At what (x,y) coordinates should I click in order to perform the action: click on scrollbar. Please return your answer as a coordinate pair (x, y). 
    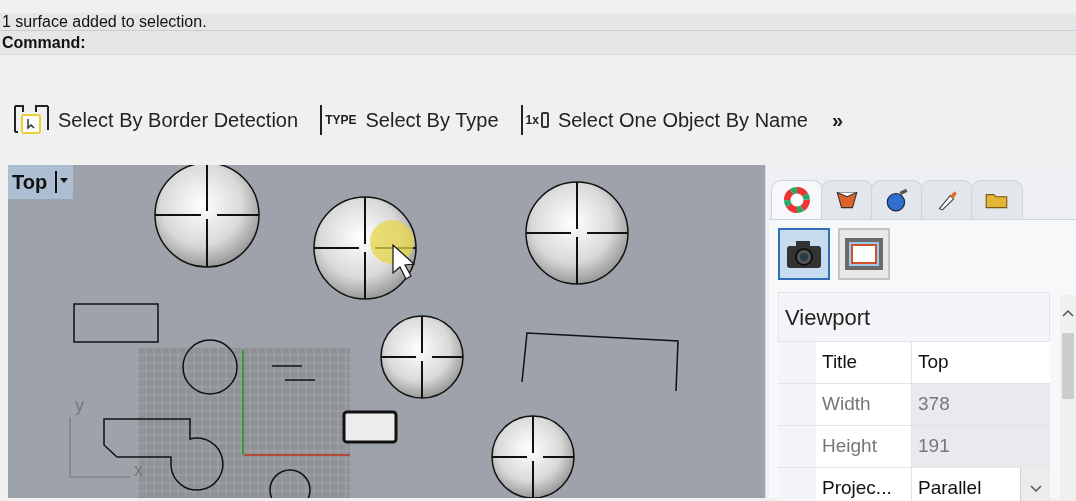
    Looking at the image, I should click on (1068, 396).